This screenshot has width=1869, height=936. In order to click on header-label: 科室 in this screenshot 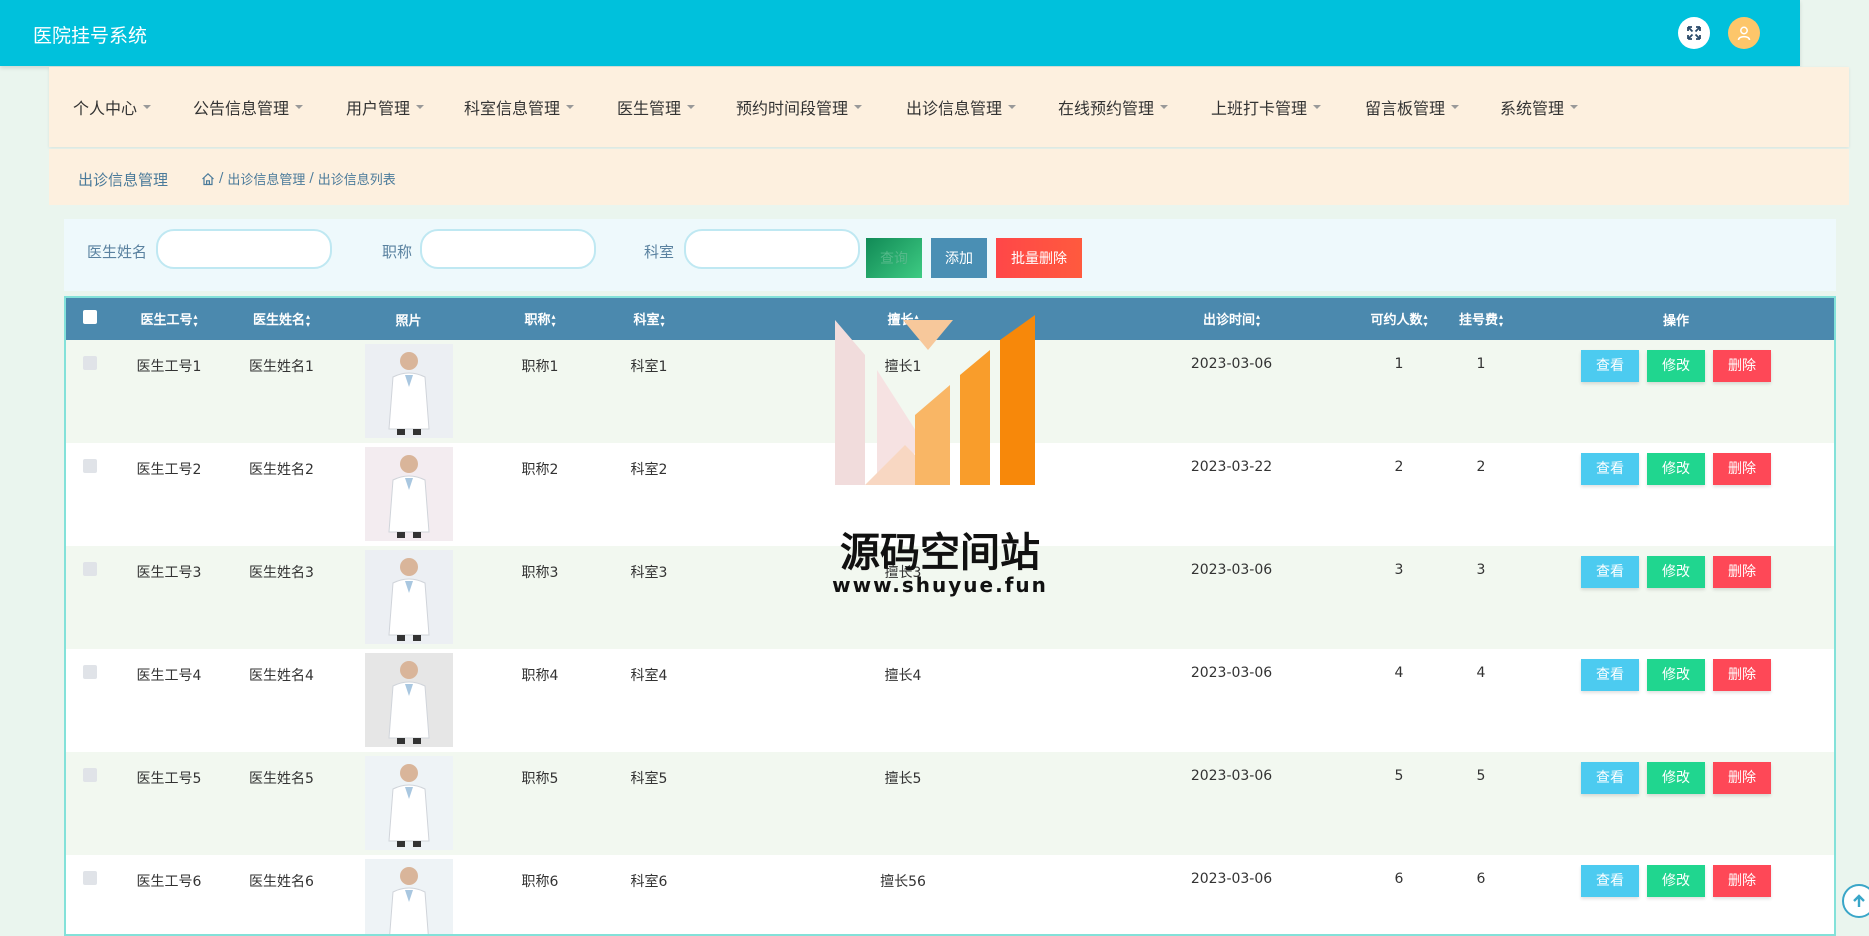, I will do `click(646, 321)`.